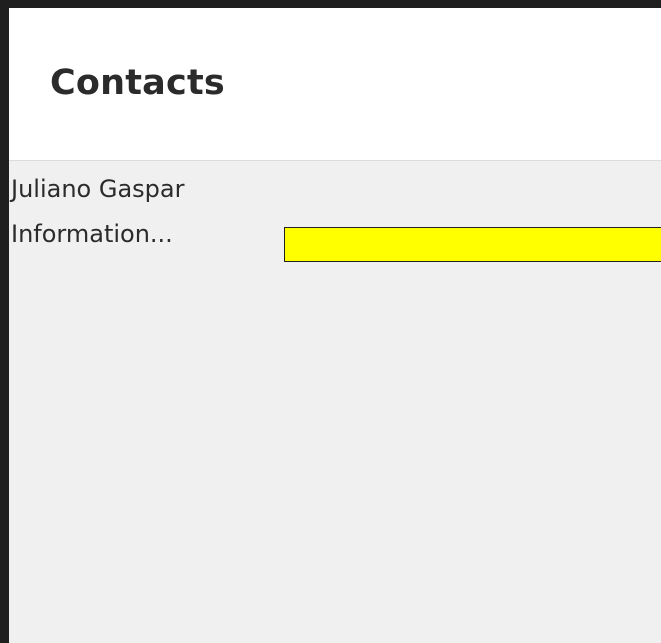 The image size is (661, 643). Describe the element at coordinates (137, 83) in the screenshot. I see `page-title: Contacts` at that location.